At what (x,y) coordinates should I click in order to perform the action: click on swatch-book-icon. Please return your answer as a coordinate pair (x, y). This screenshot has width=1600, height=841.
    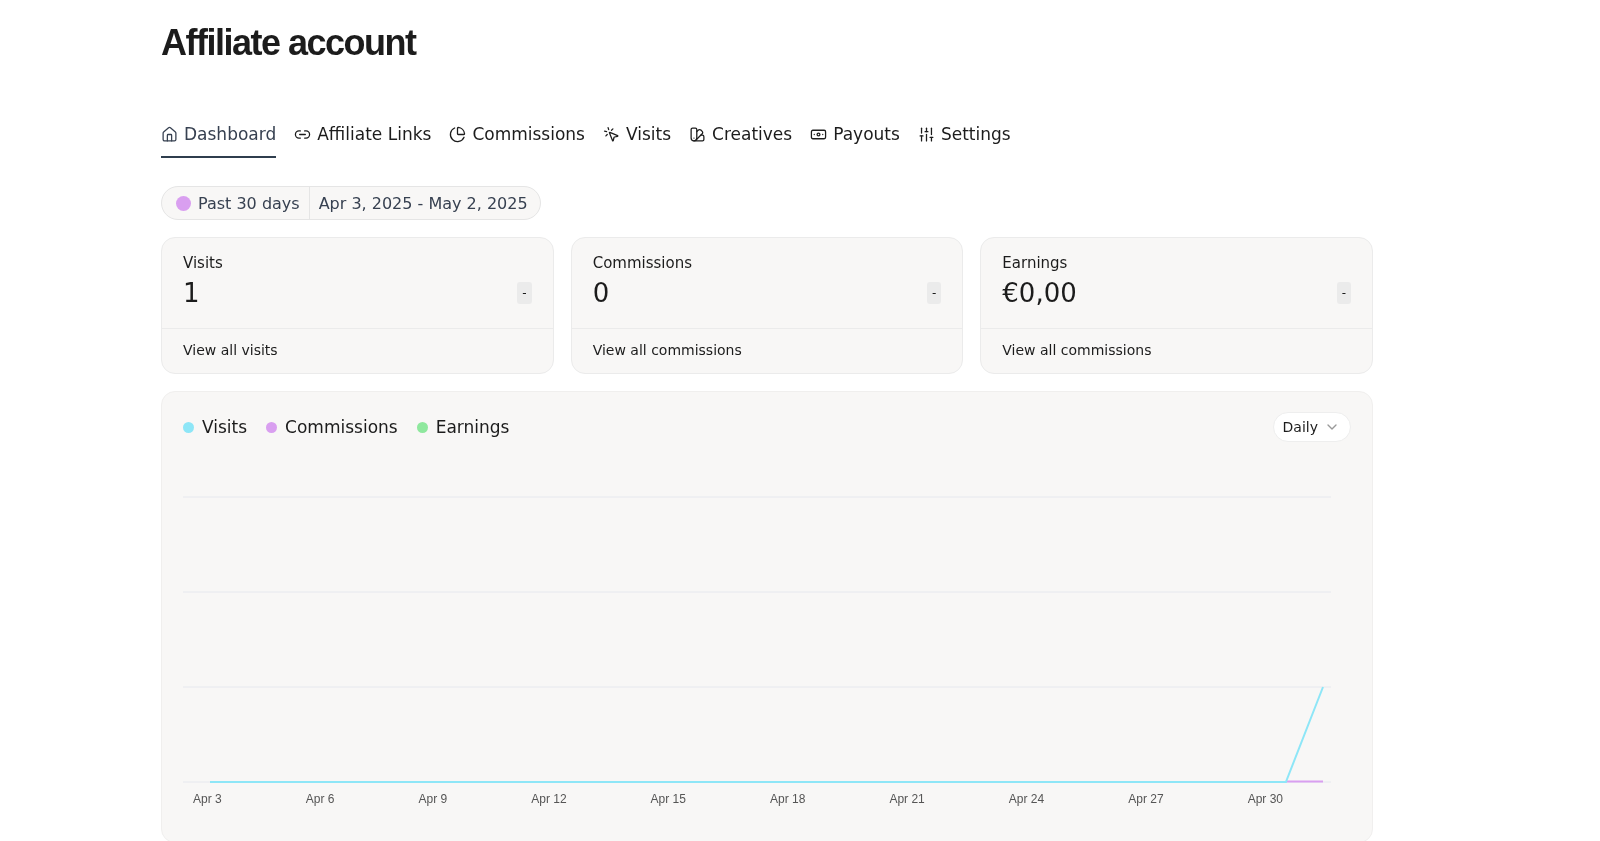
    Looking at the image, I should click on (698, 134).